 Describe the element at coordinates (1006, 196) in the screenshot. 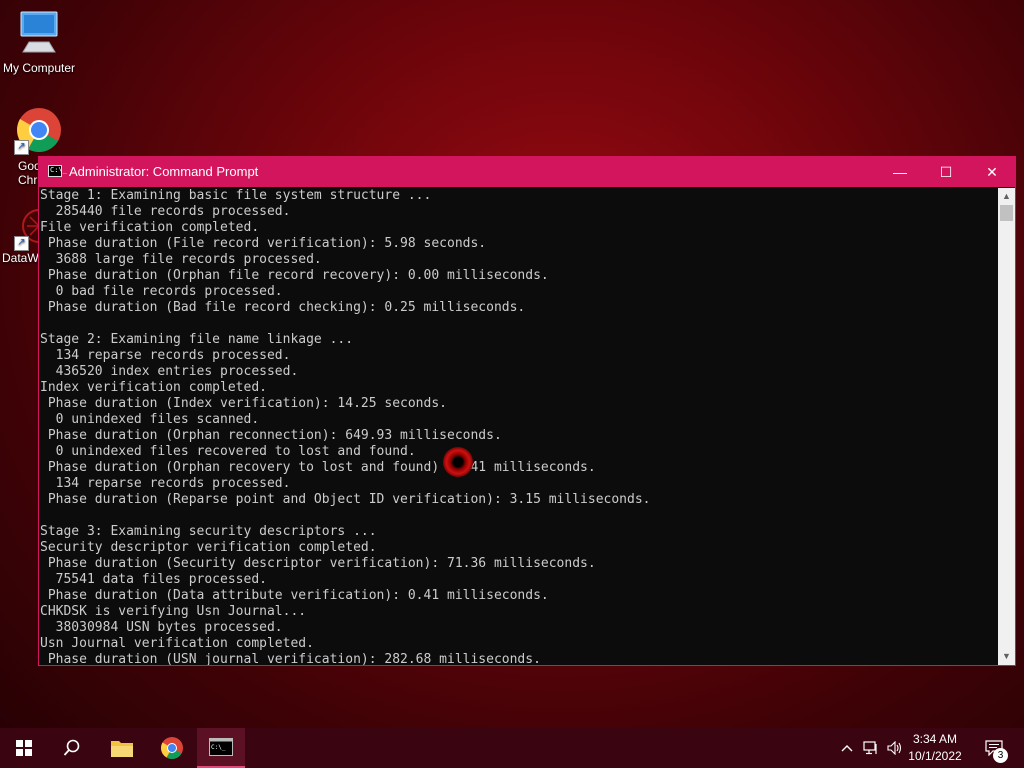

I see `scroll-up-arrow-icon: ▲` at that location.